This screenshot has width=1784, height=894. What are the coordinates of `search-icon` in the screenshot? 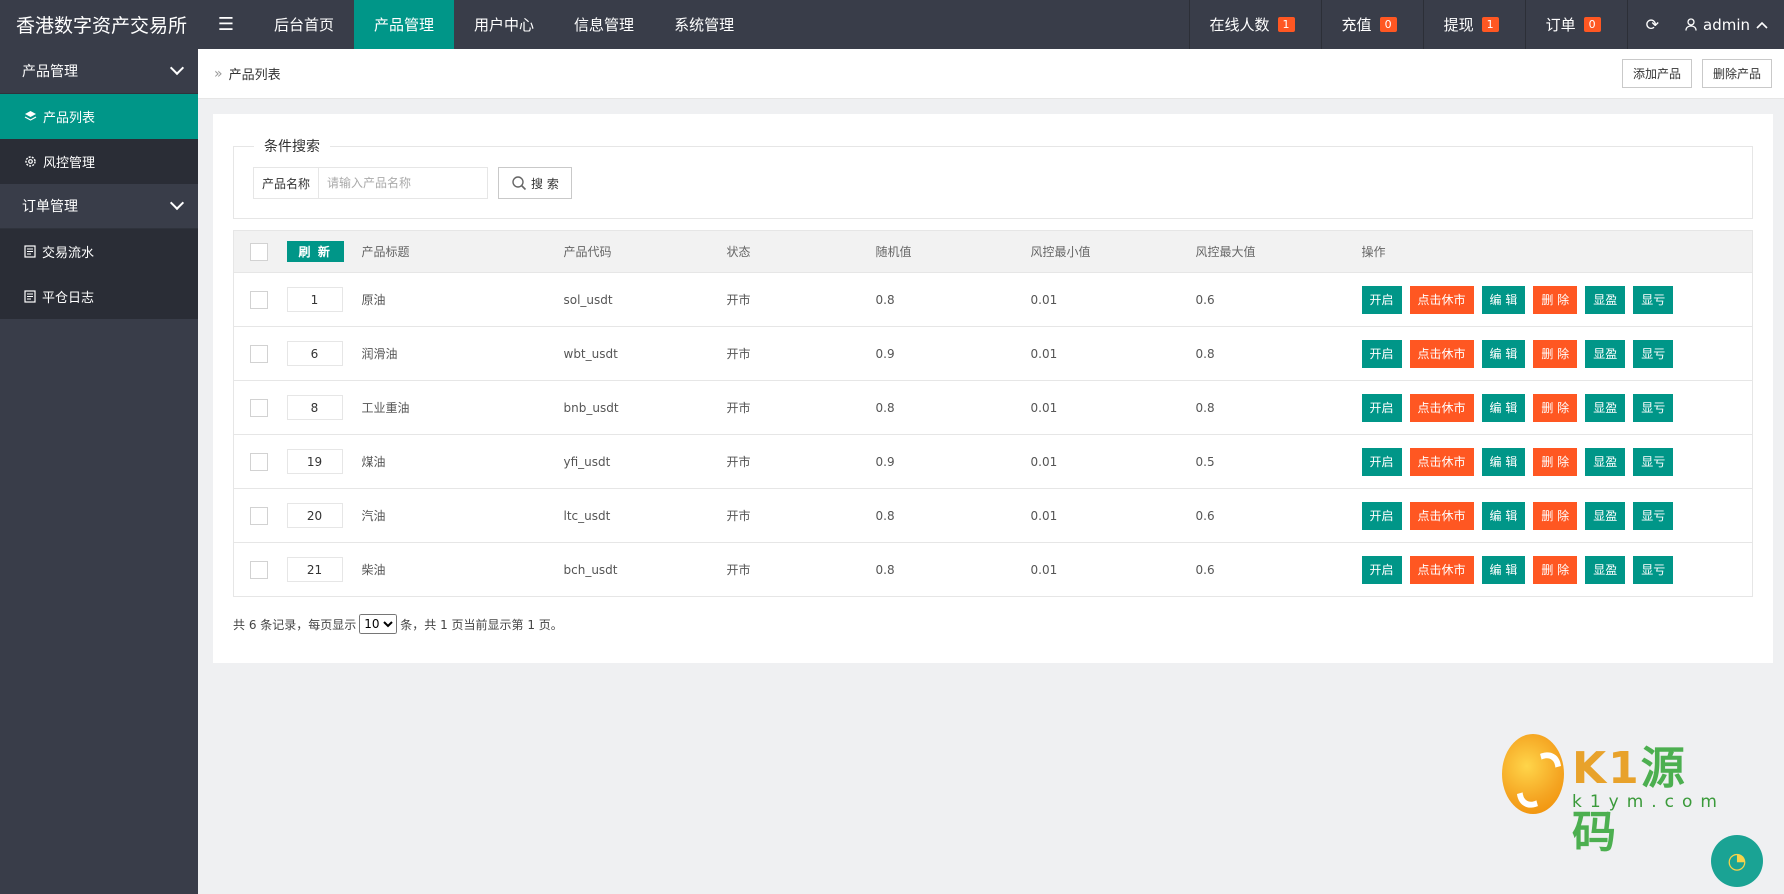 It's located at (519, 183).